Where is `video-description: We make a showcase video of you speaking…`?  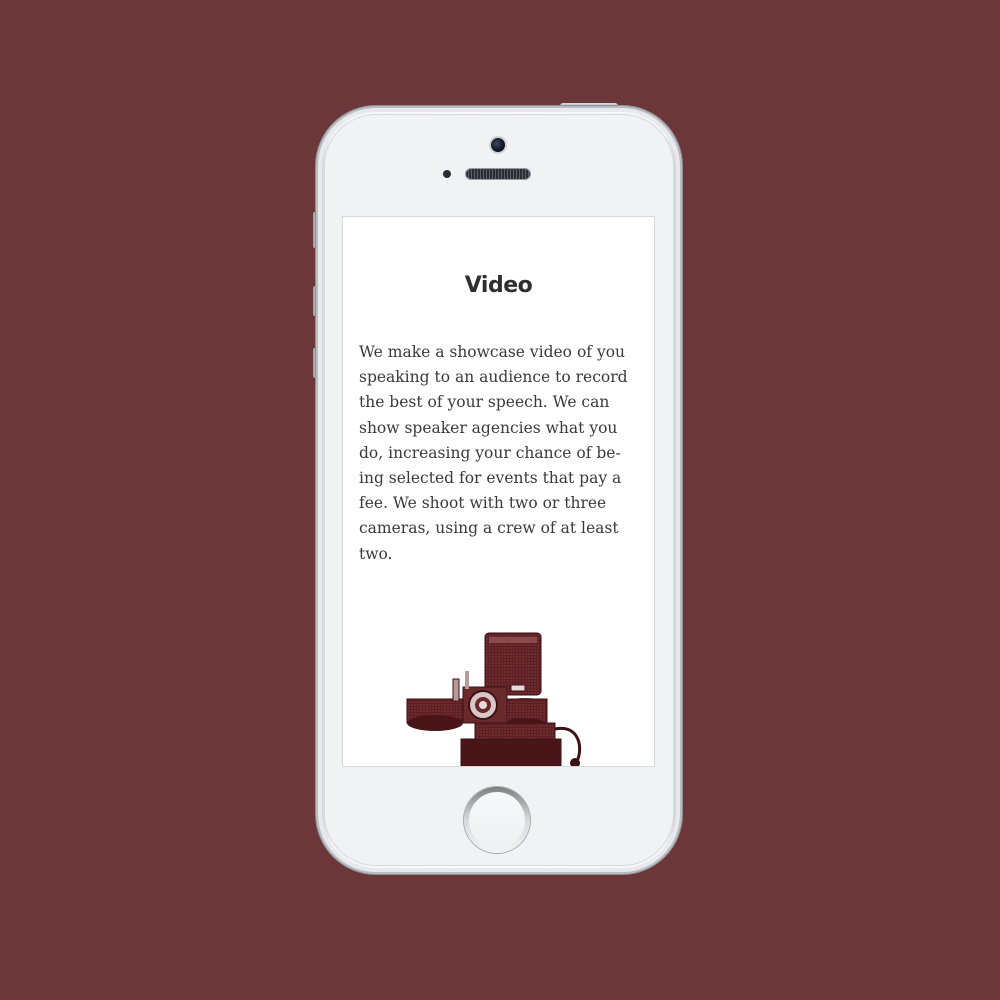 video-description: We make a showcase video of you speaking… is located at coordinates (493, 453).